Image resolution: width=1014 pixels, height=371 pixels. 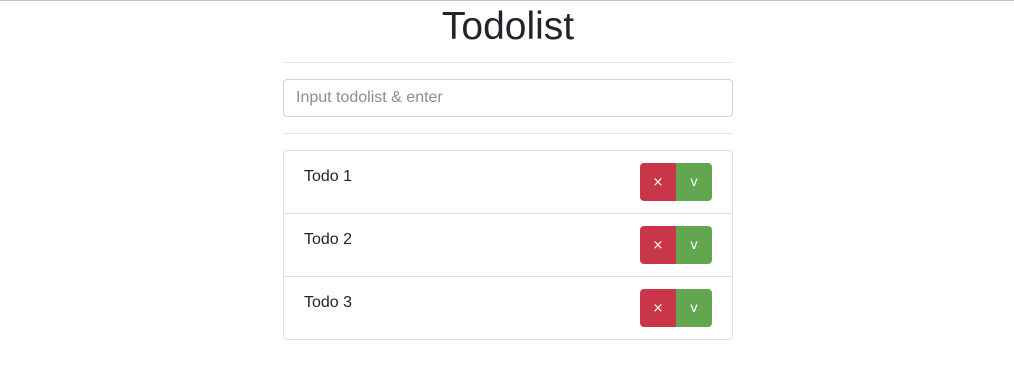 I want to click on list-item: Todo 2 × v, so click(x=508, y=245).